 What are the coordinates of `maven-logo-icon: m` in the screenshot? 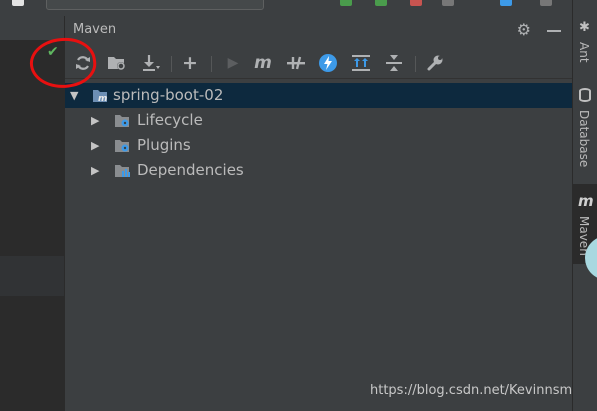 It's located at (586, 201).